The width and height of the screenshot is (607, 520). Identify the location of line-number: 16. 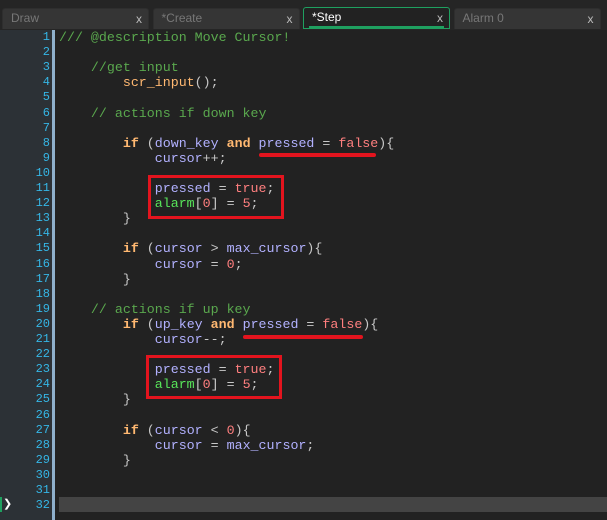
(42, 263).